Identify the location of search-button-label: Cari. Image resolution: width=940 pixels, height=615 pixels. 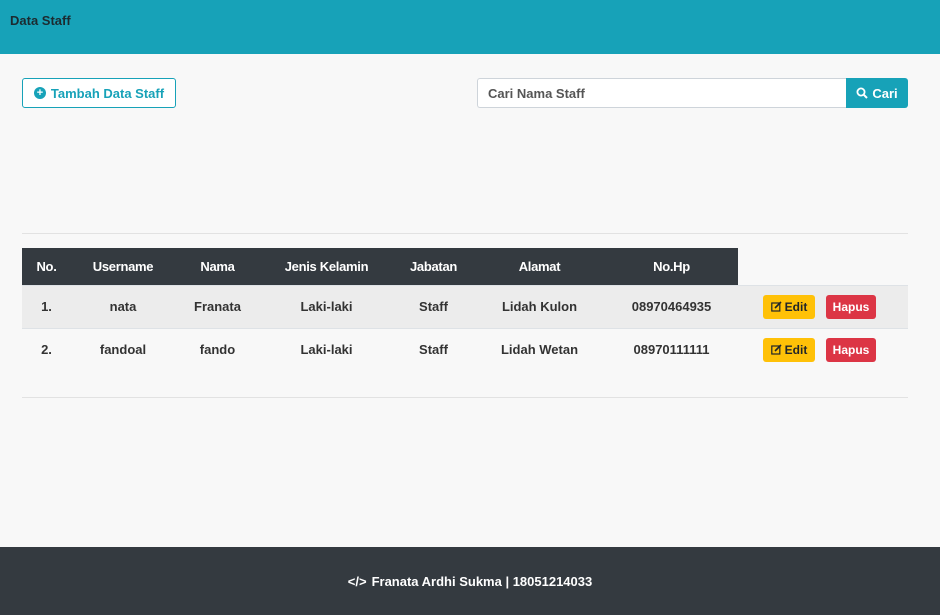
(885, 93).